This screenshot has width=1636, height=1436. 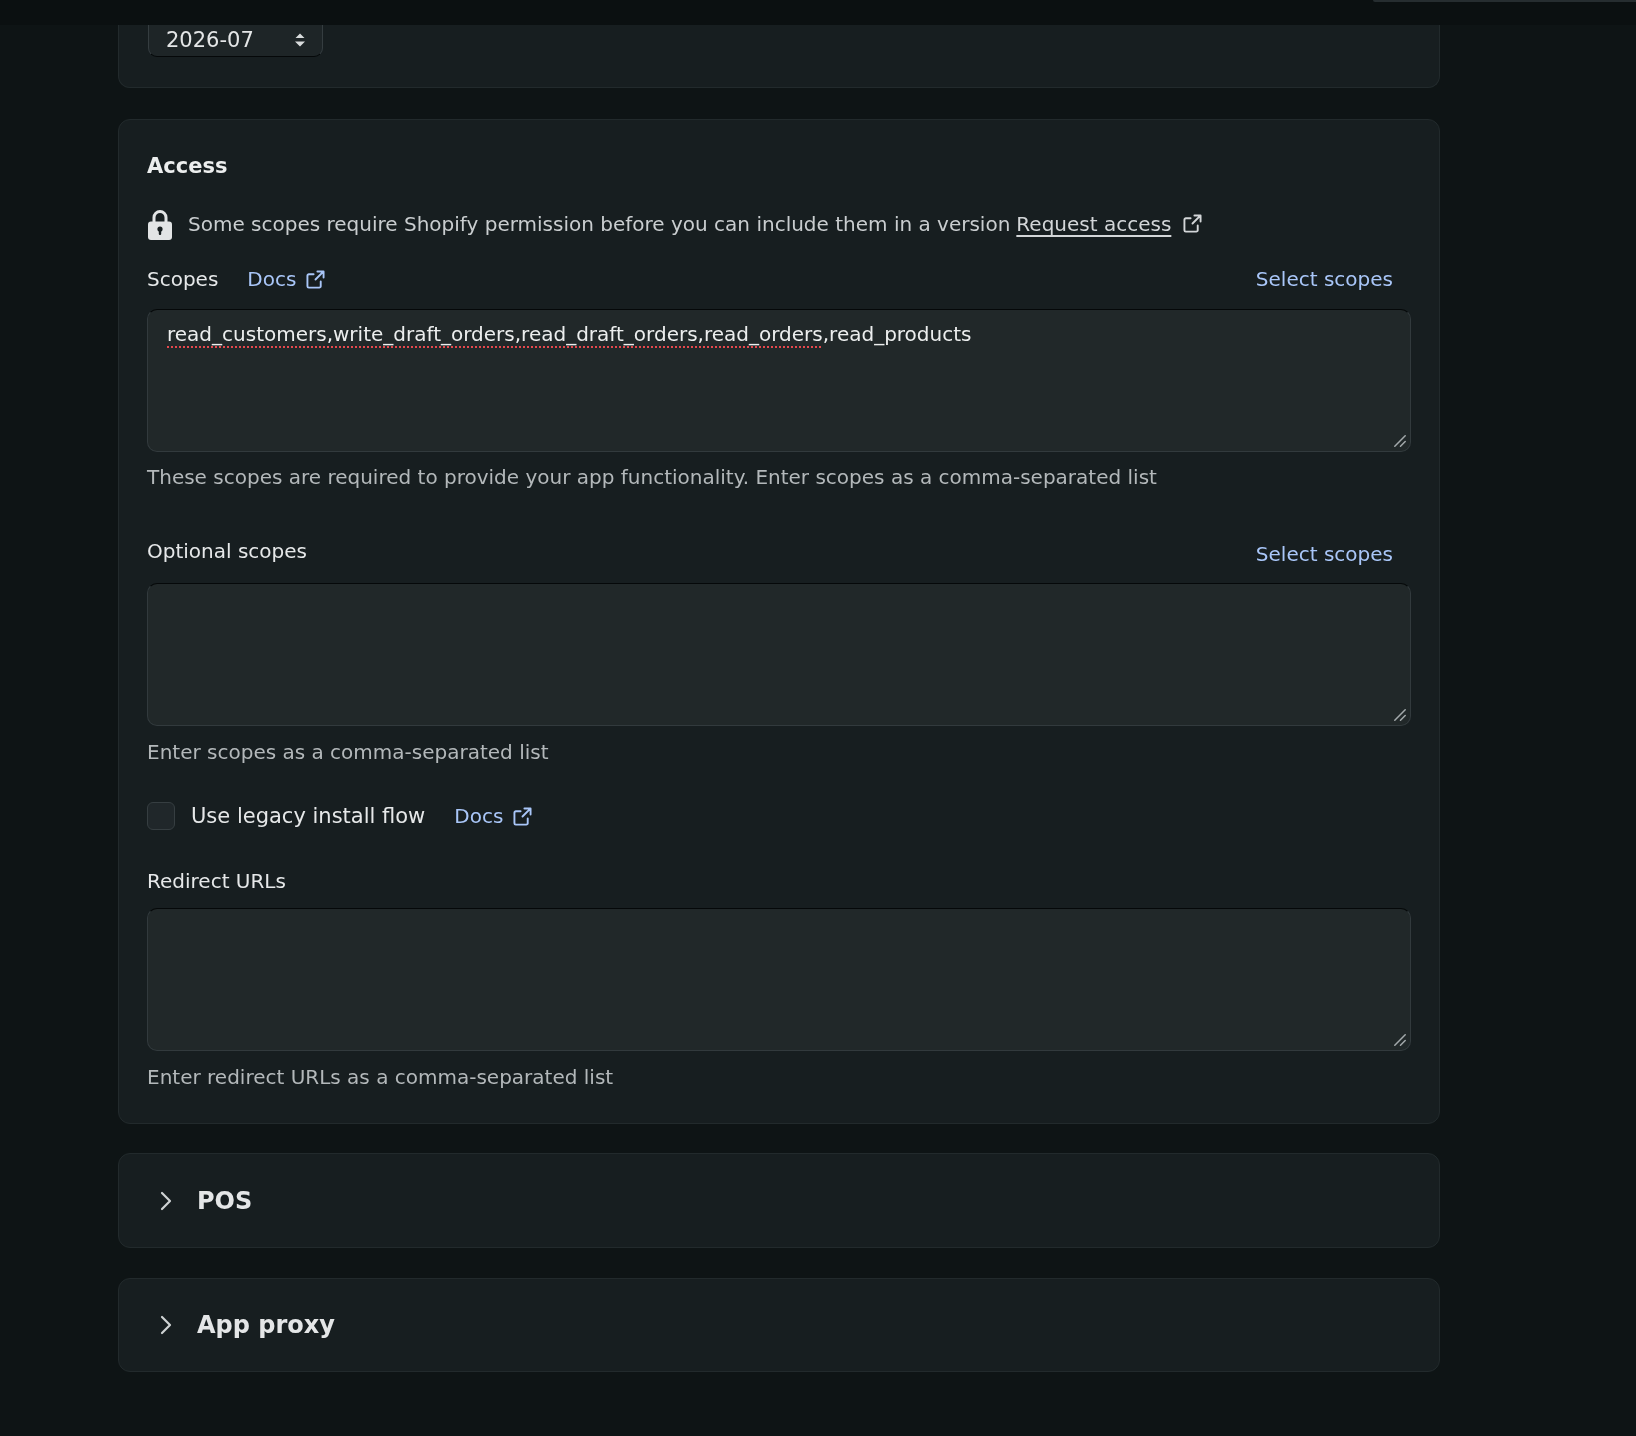 What do you see at coordinates (779, 1200) in the screenshot?
I see `section-header: POS` at bounding box center [779, 1200].